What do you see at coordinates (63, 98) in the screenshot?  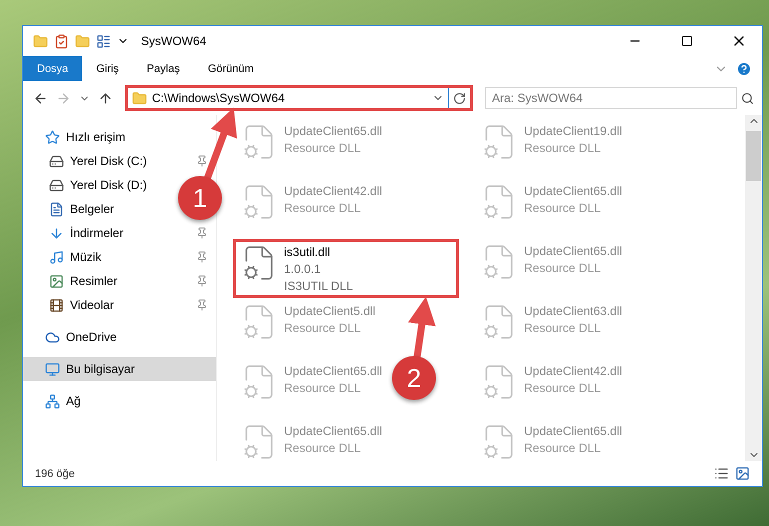 I see `forward-icon` at bounding box center [63, 98].